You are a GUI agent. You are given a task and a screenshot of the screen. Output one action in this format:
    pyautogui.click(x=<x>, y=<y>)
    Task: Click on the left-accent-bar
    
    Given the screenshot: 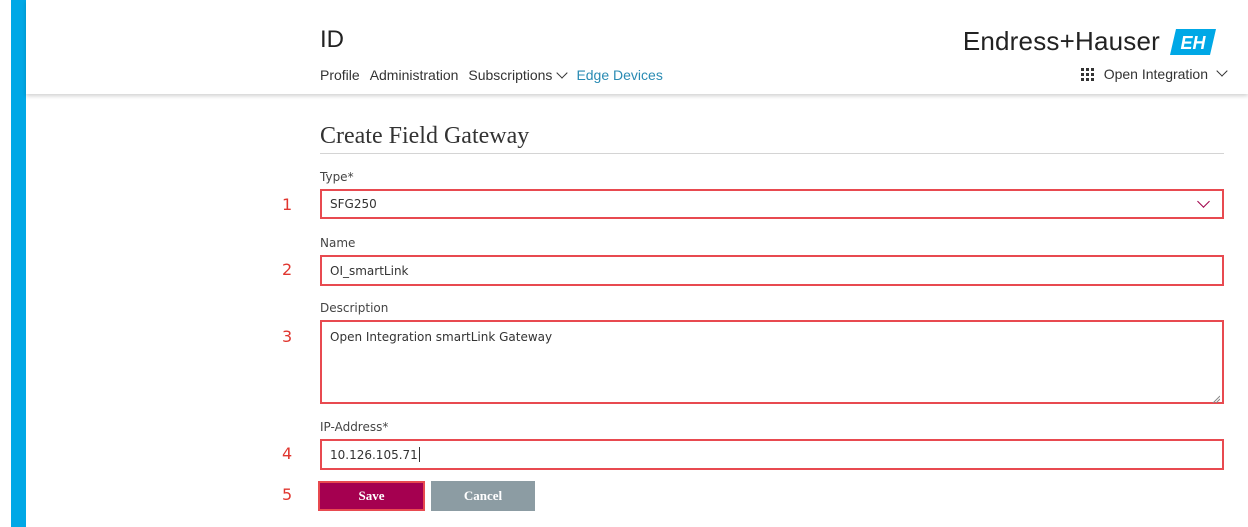 What is the action you would take?
    pyautogui.click(x=18, y=263)
    